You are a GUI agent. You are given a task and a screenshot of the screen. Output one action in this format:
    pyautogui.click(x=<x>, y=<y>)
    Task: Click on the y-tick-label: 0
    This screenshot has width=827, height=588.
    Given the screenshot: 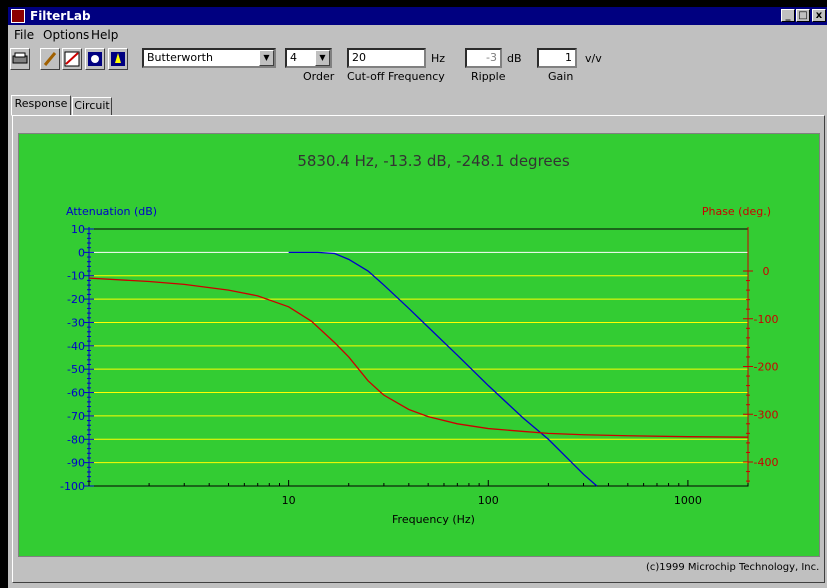 What is the action you would take?
    pyautogui.click(x=81, y=252)
    